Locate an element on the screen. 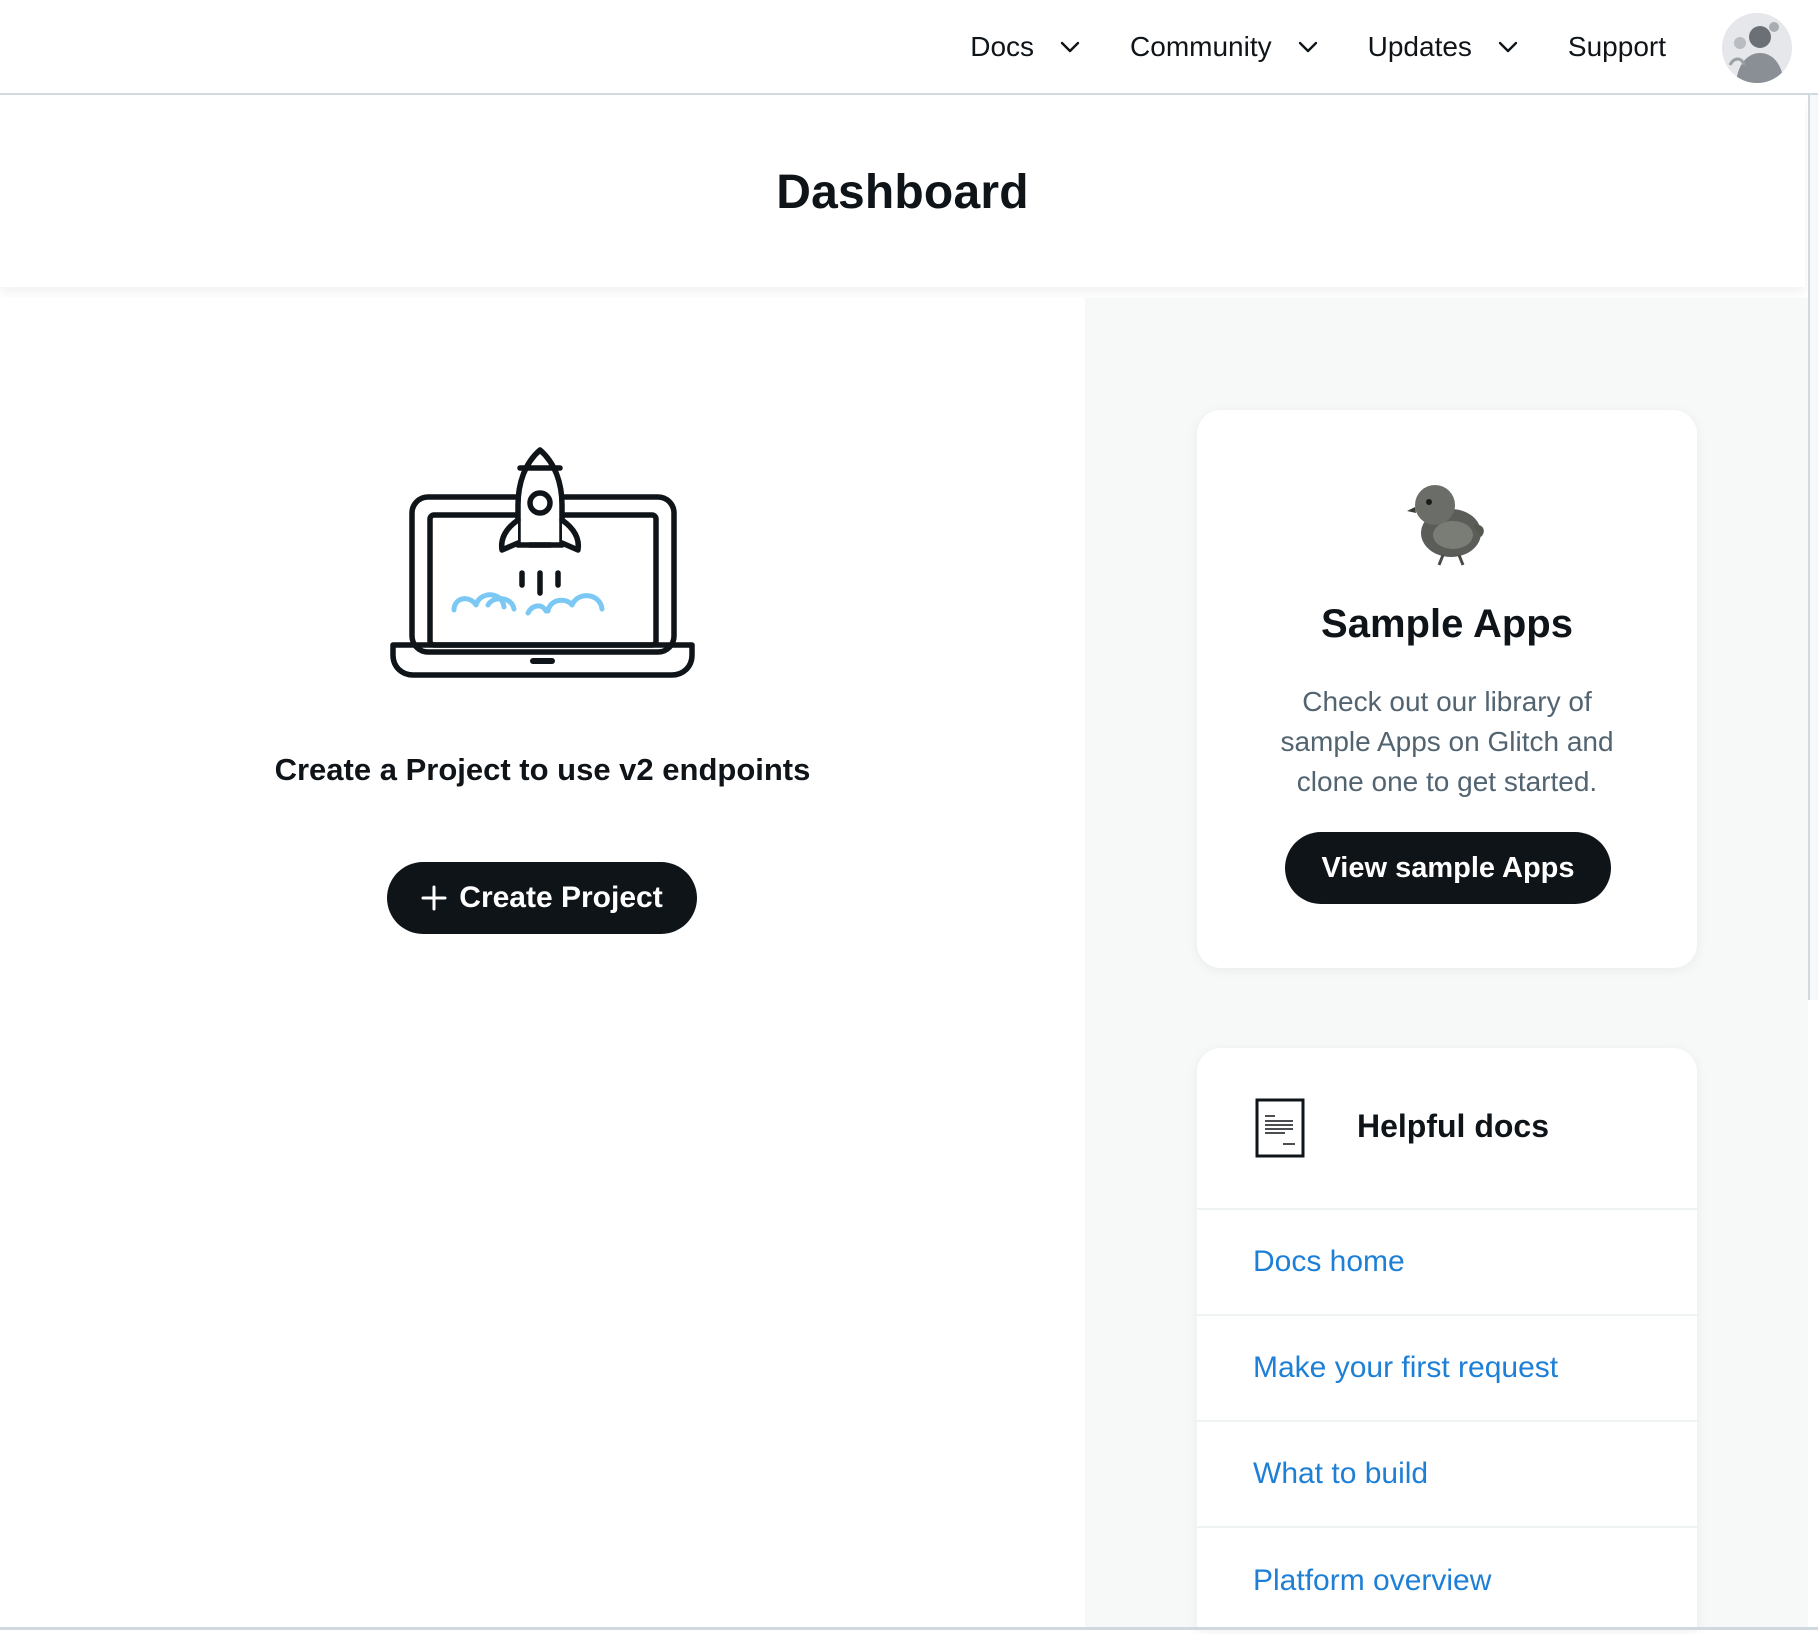 Image resolution: width=1818 pixels, height=1634 pixels. document-icon is located at coordinates (1280, 1128).